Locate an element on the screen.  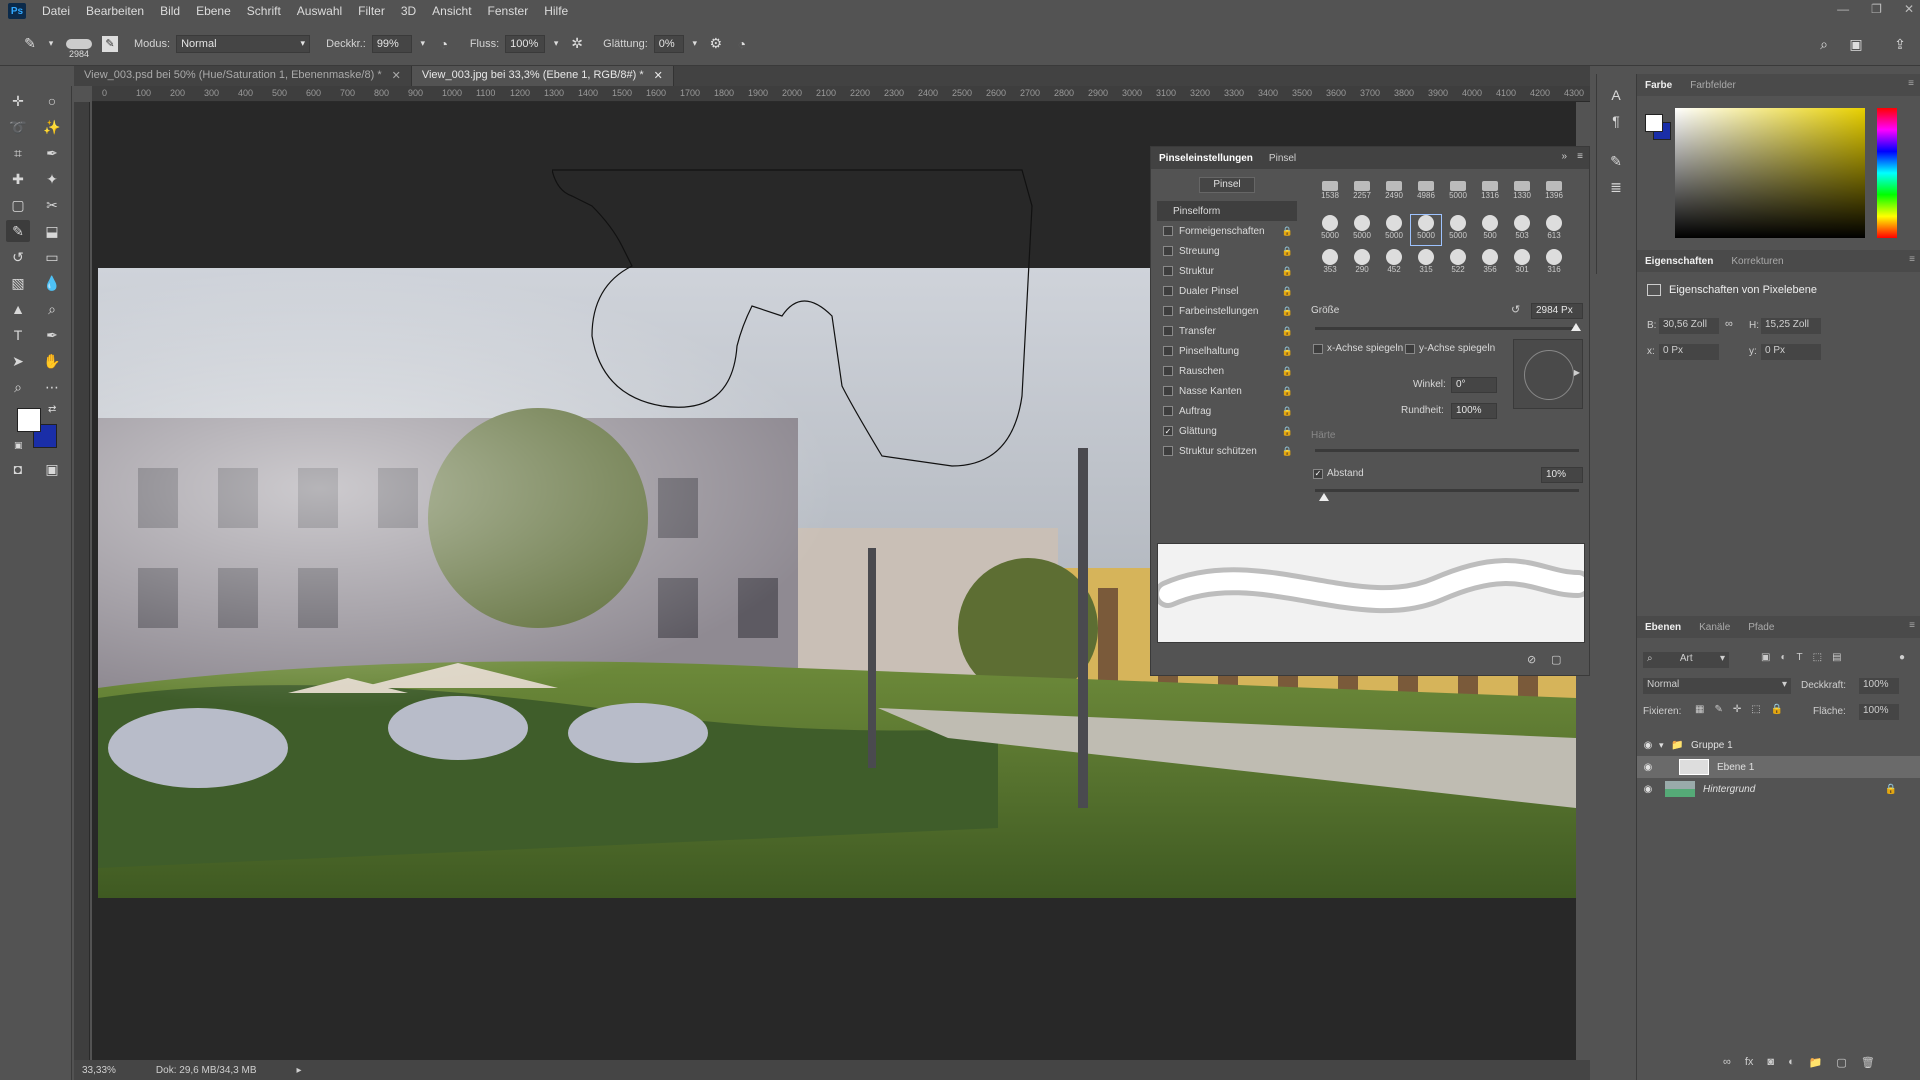
brush-tip: 1316 is located at coordinates (1490, 196).